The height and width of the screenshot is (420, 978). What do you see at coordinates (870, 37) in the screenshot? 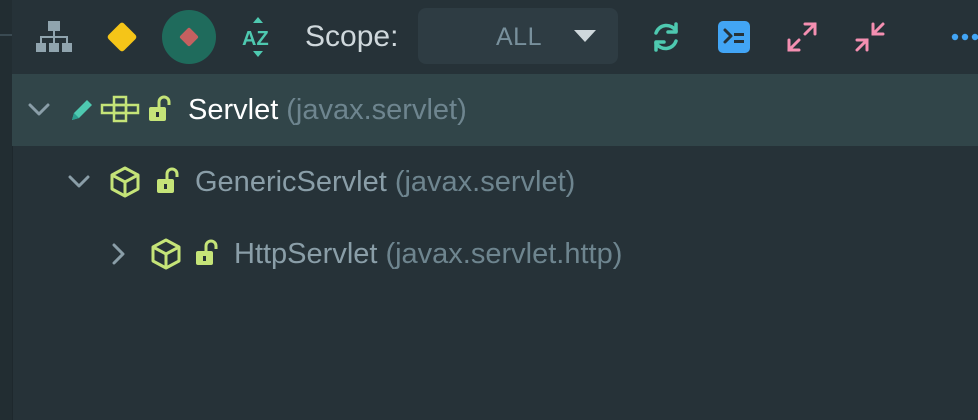
I see `collapse-icon` at bounding box center [870, 37].